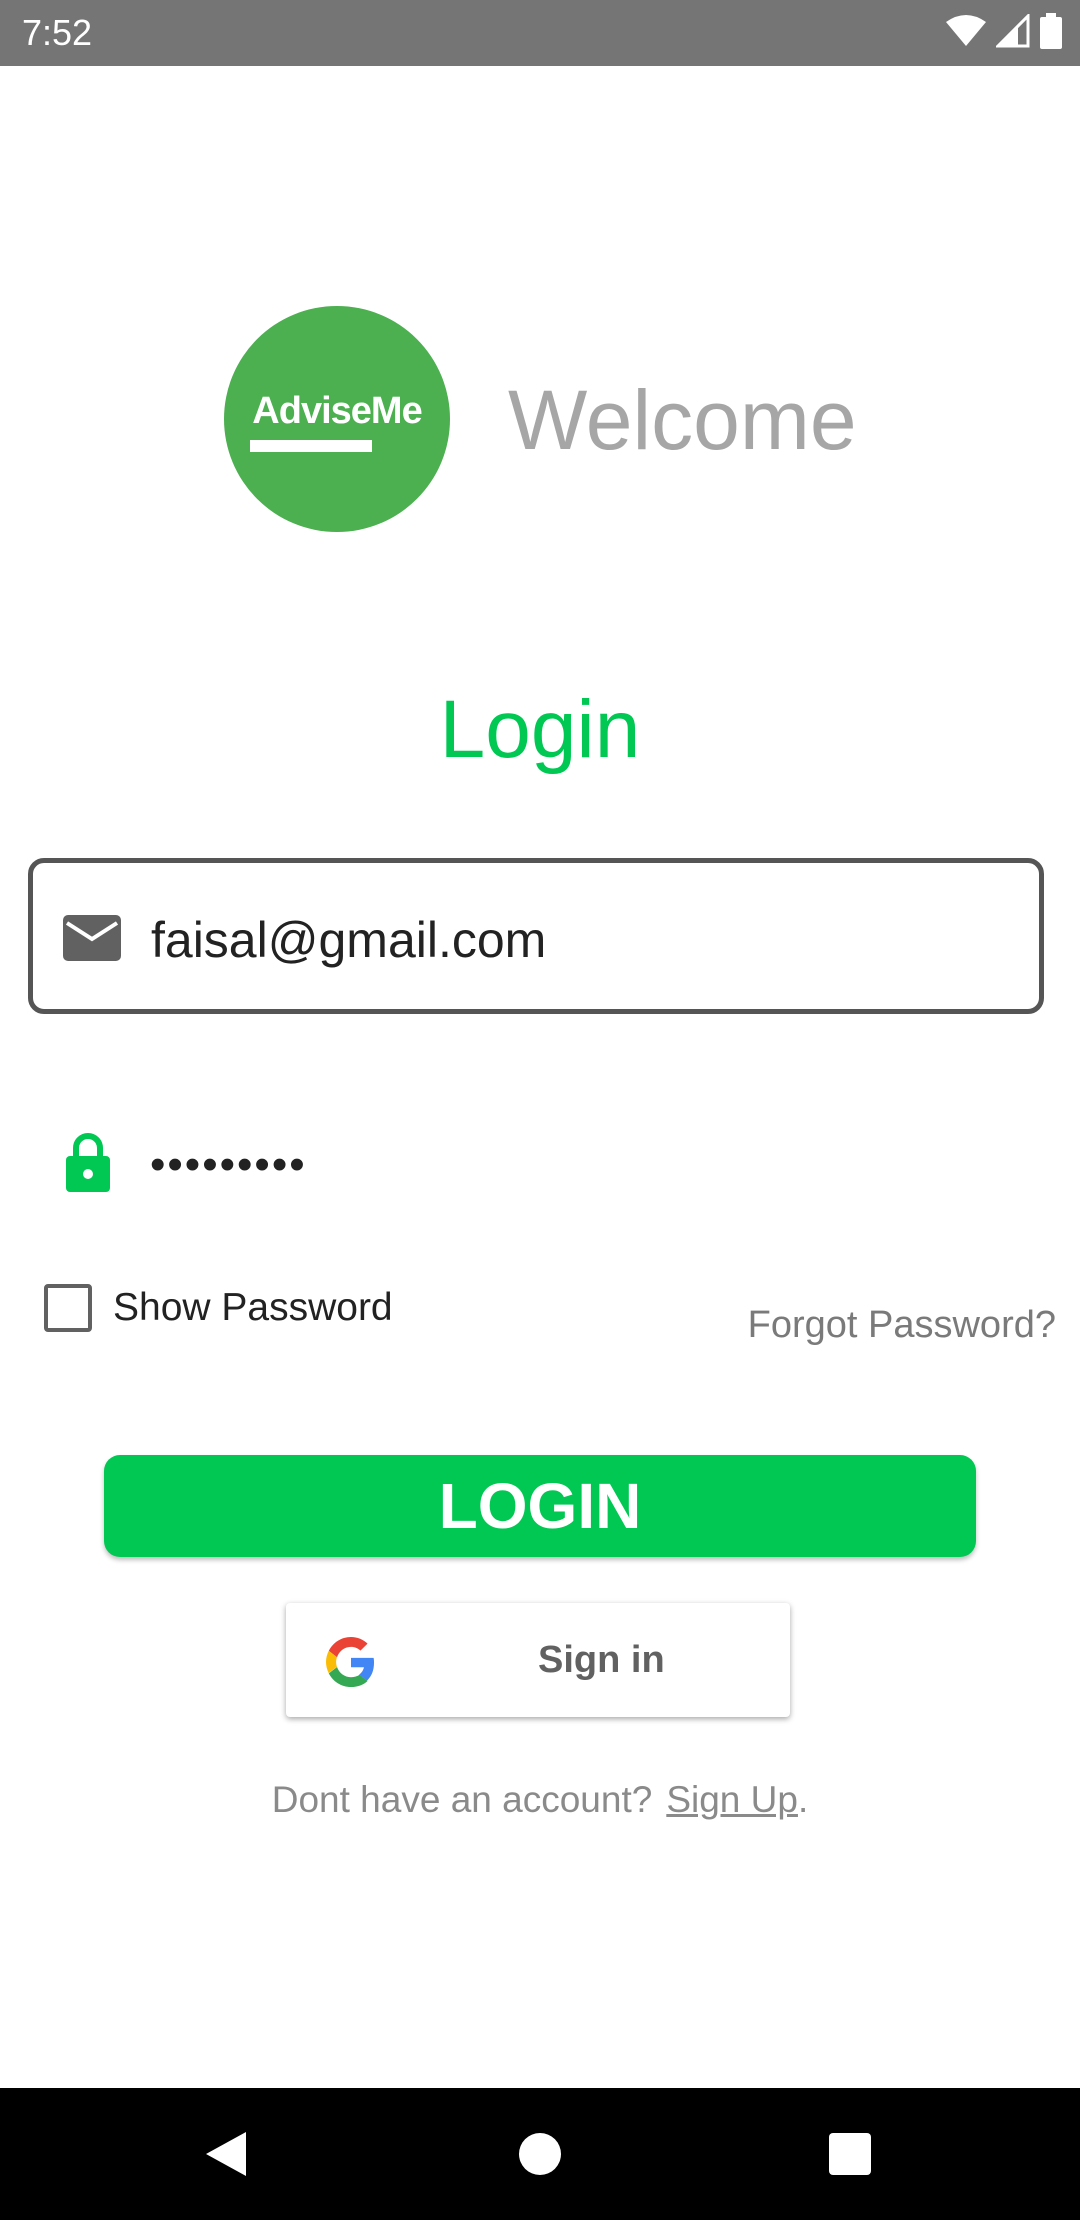 This screenshot has height=2220, width=1080. Describe the element at coordinates (902, 1325) in the screenshot. I see `forgot-password-link: Forgot Password?` at that location.